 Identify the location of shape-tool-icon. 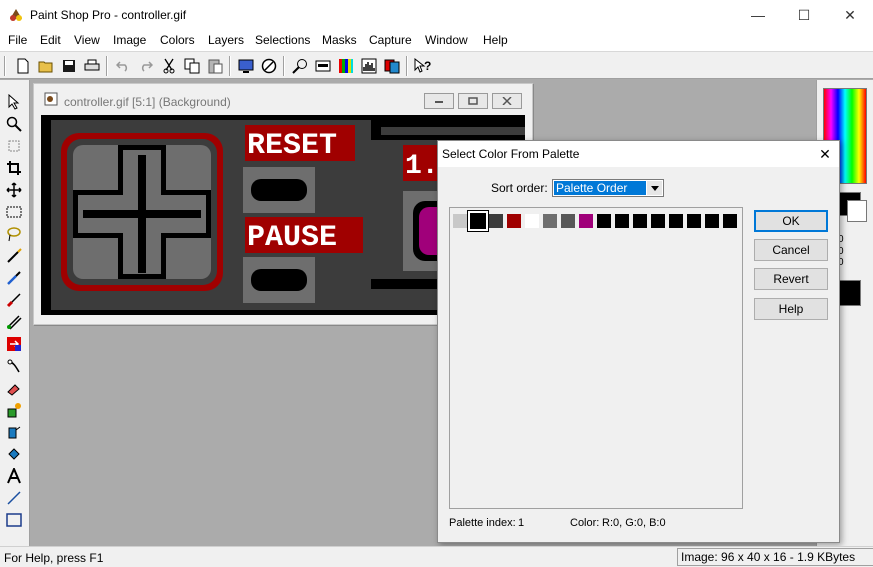
(14, 520).